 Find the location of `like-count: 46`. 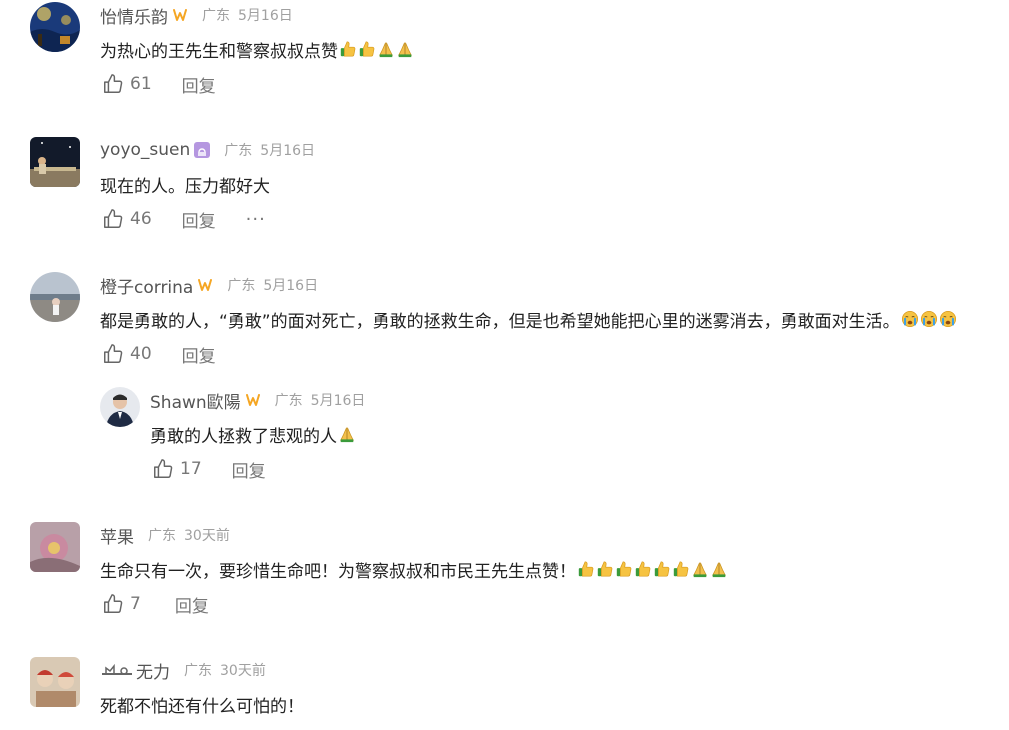

like-count: 46 is located at coordinates (141, 219).